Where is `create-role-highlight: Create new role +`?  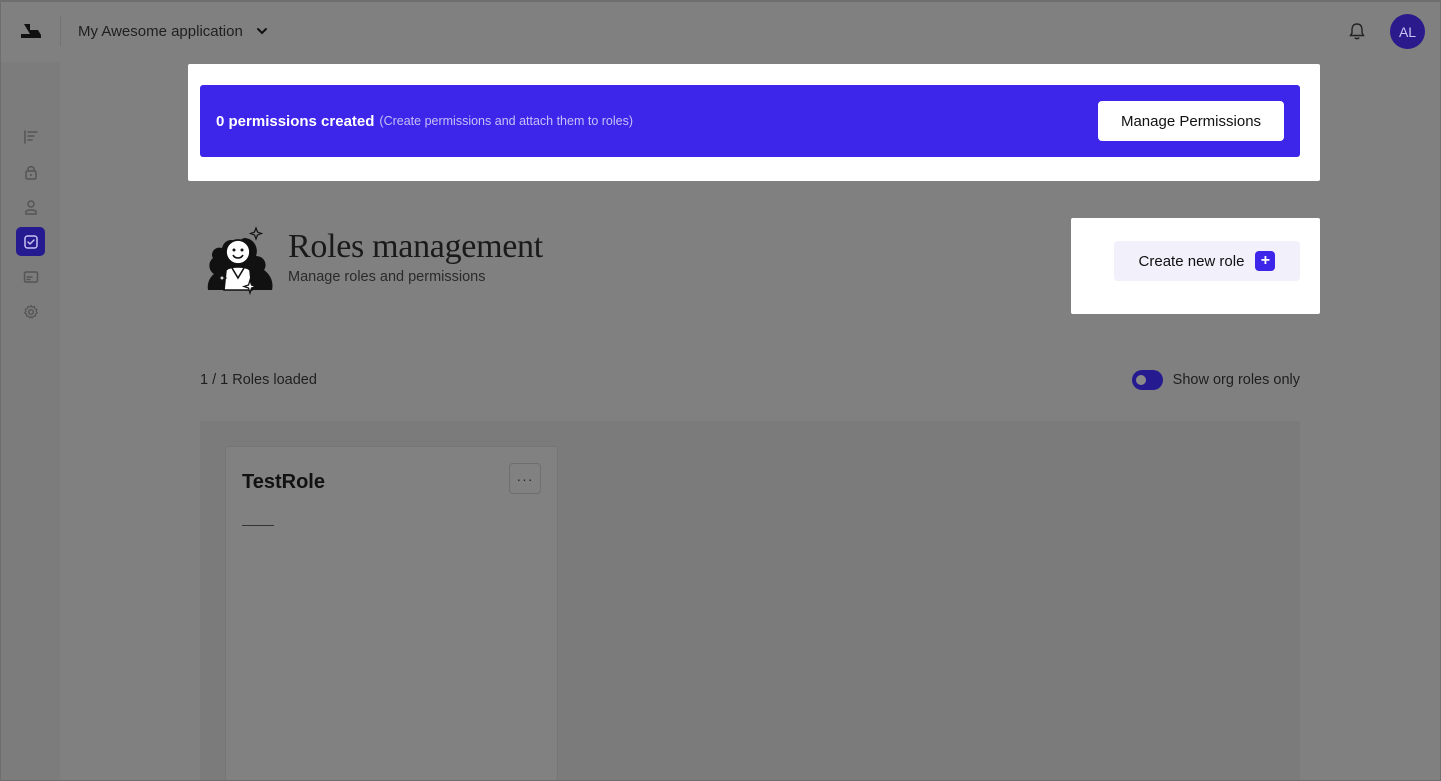 create-role-highlight: Create new role + is located at coordinates (1195, 266).